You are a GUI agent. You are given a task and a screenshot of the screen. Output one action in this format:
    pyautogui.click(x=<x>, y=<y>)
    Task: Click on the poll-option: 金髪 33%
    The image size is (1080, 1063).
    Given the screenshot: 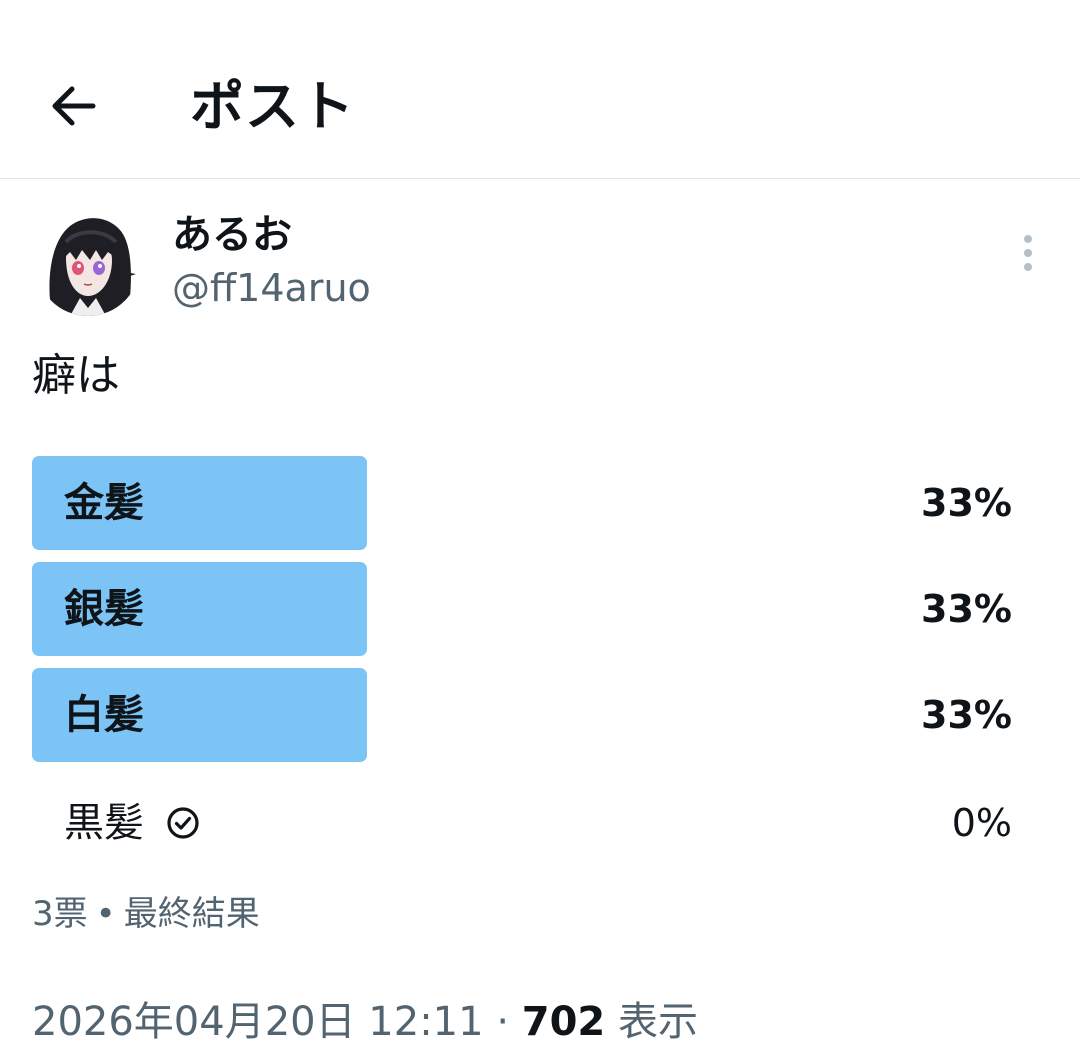 What is the action you would take?
    pyautogui.click(x=522, y=503)
    